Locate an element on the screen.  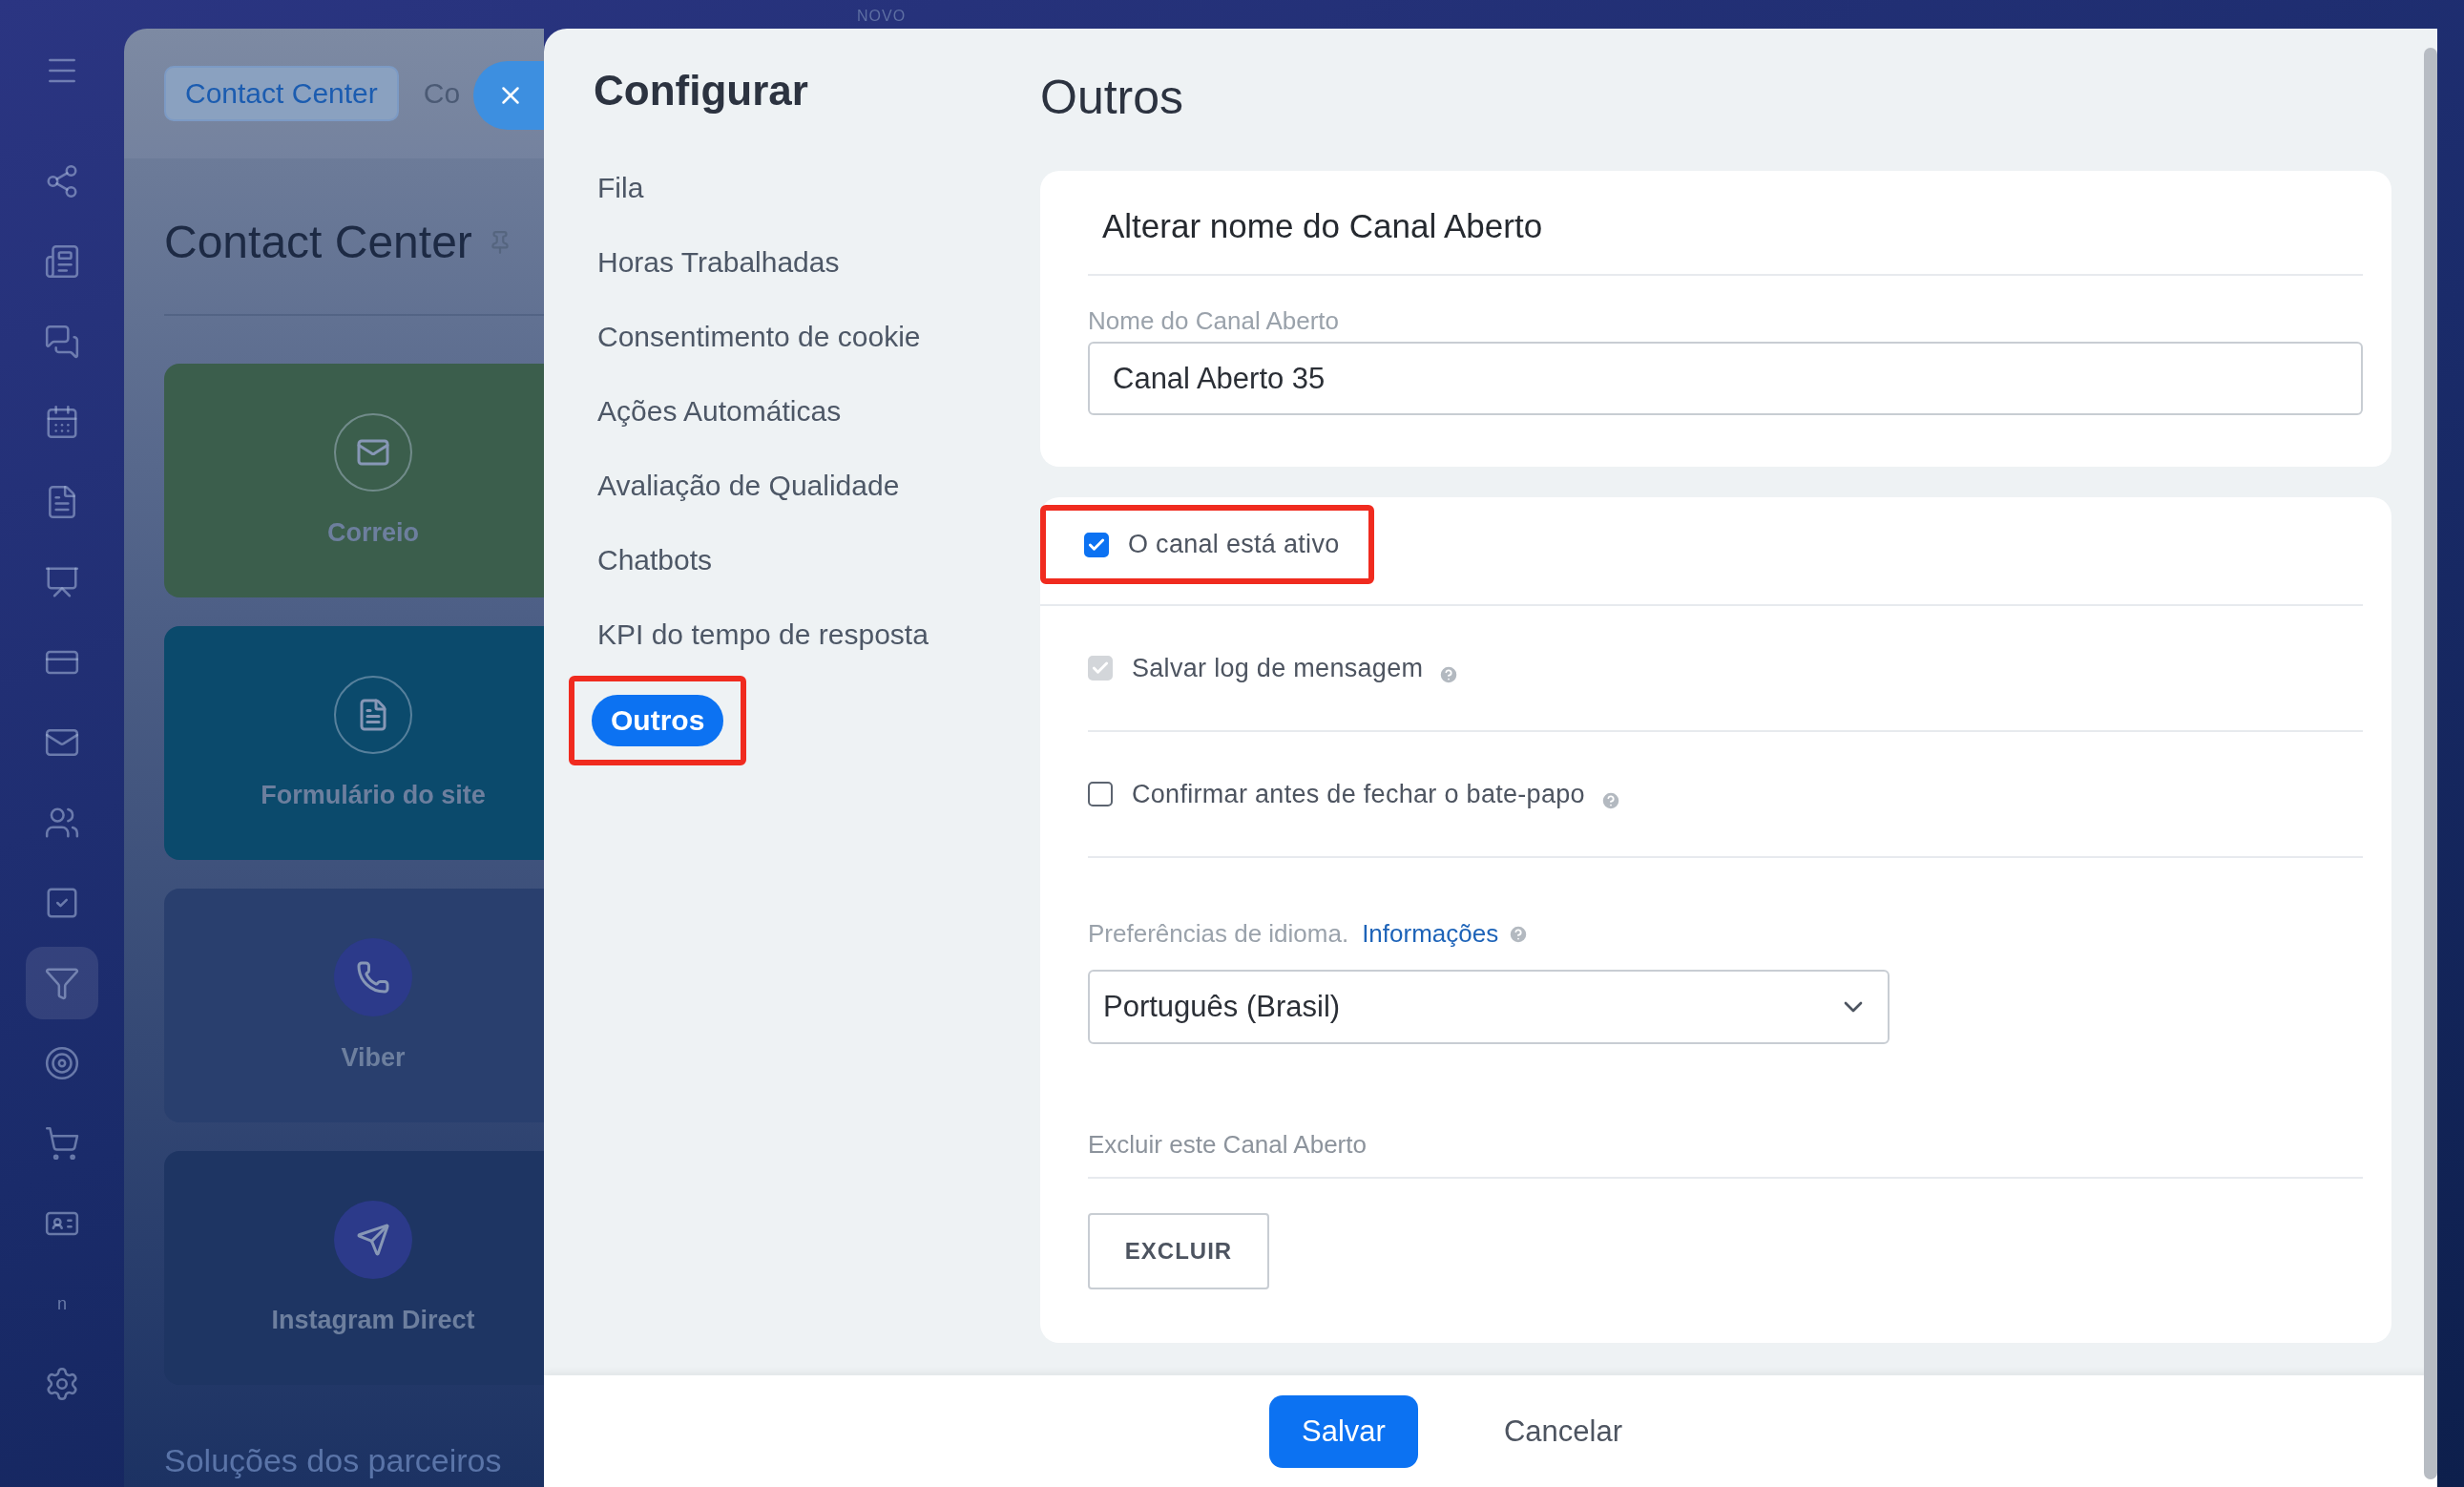
section-title: Outros is located at coordinates (1113, 98).